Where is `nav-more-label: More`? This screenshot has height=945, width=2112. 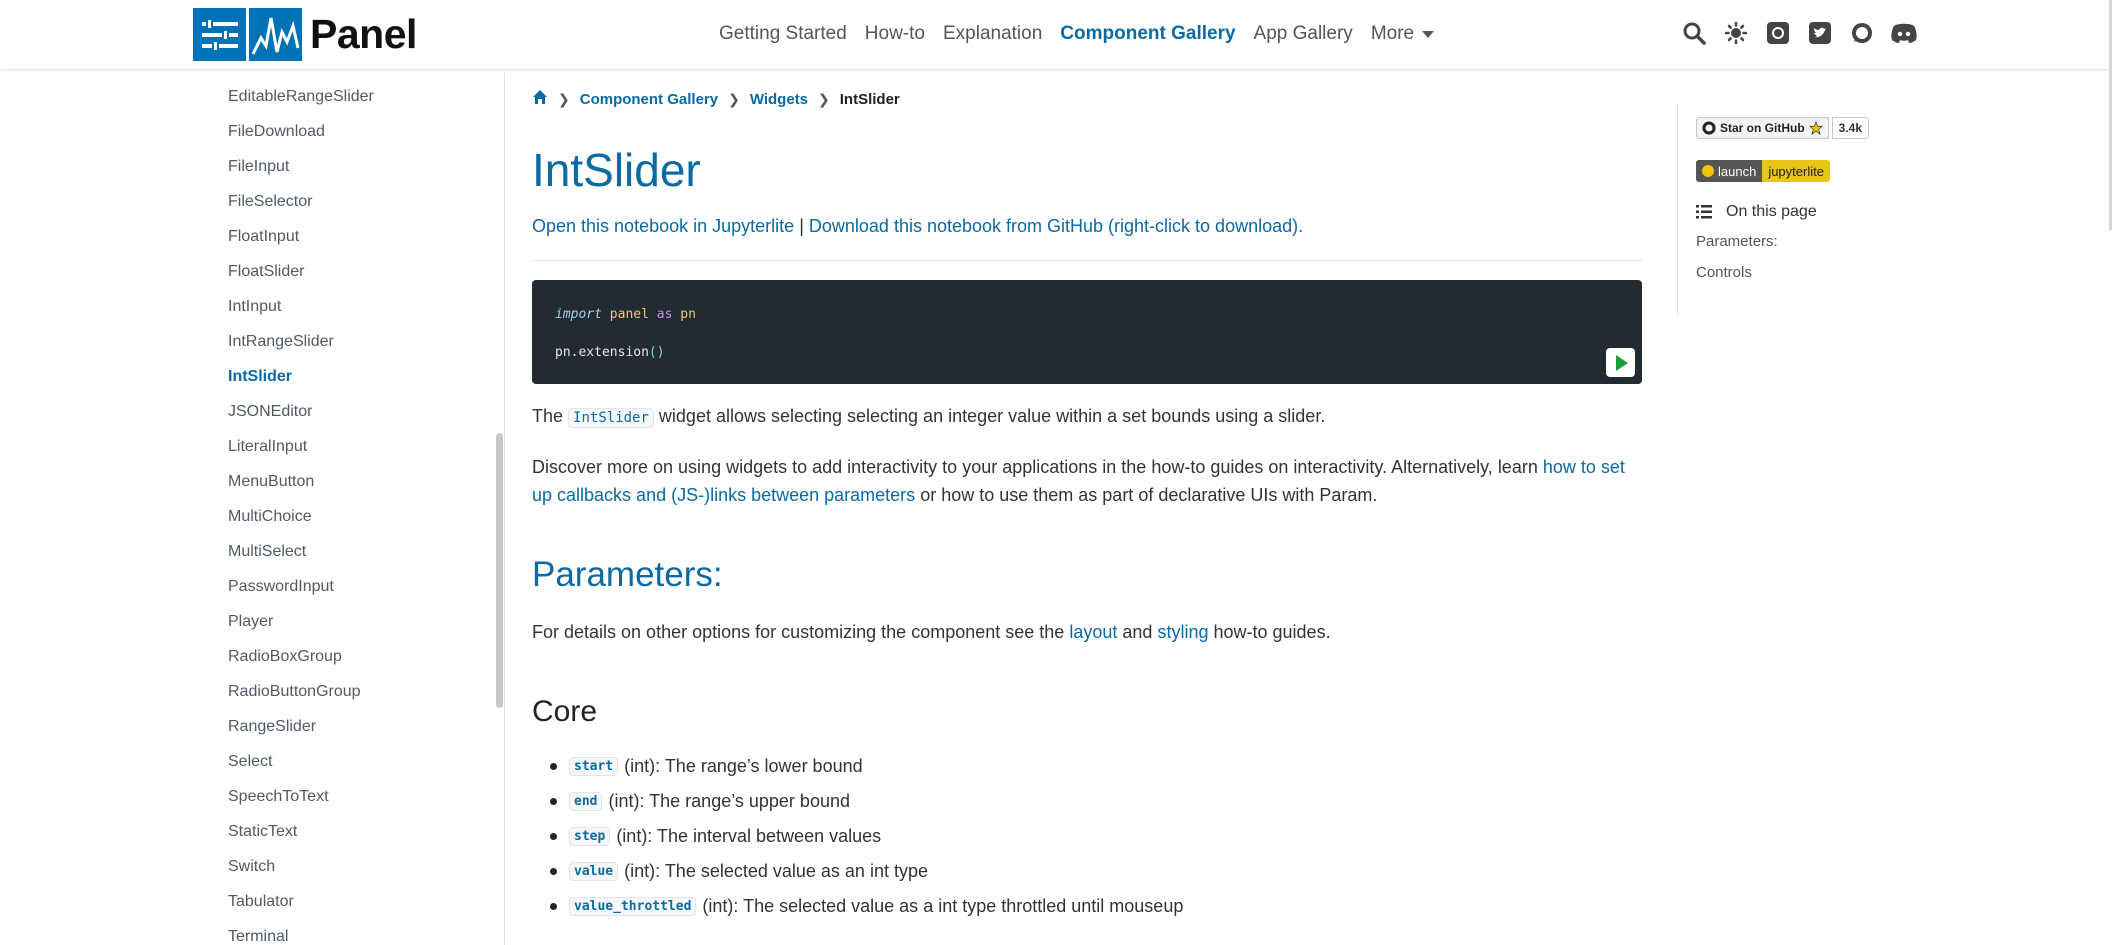
nav-more-label: More is located at coordinates (1392, 33).